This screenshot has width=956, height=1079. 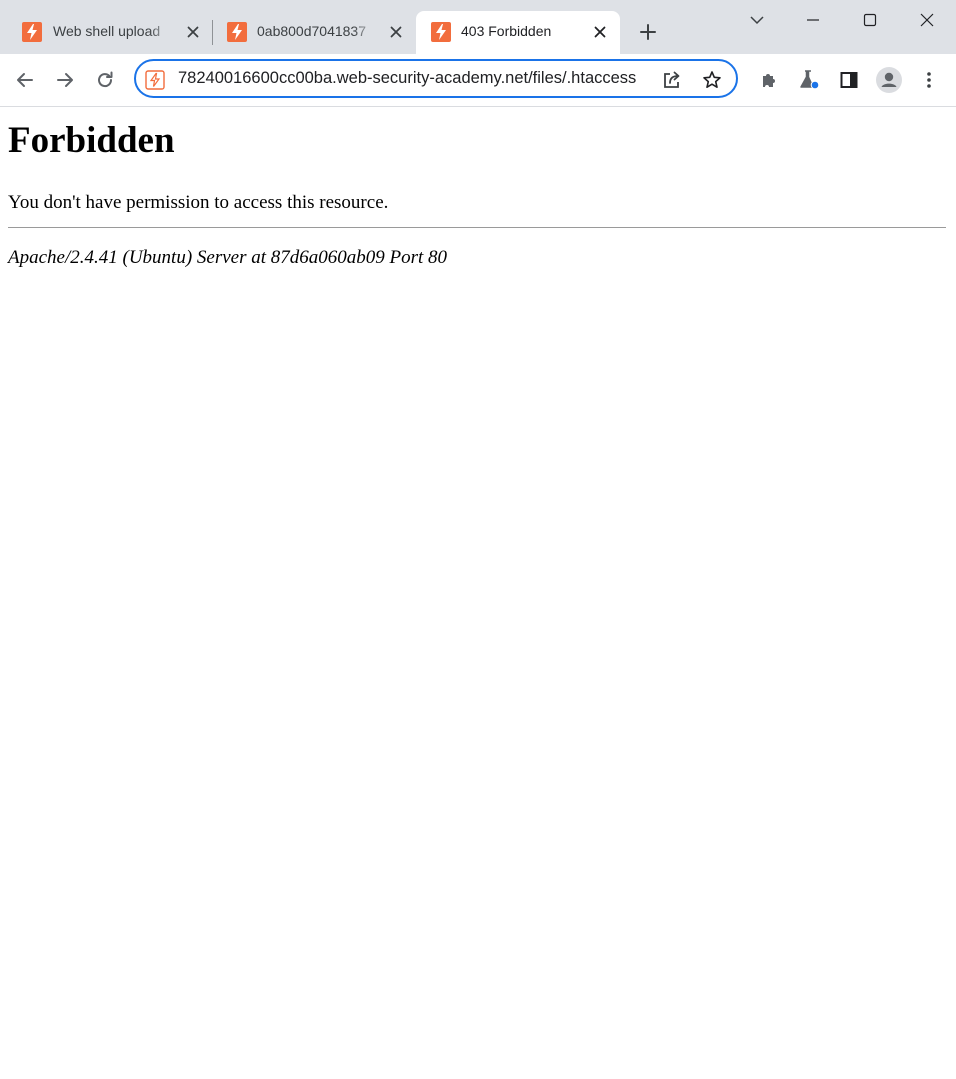 I want to click on chevron-down-icon, so click(x=757, y=20).